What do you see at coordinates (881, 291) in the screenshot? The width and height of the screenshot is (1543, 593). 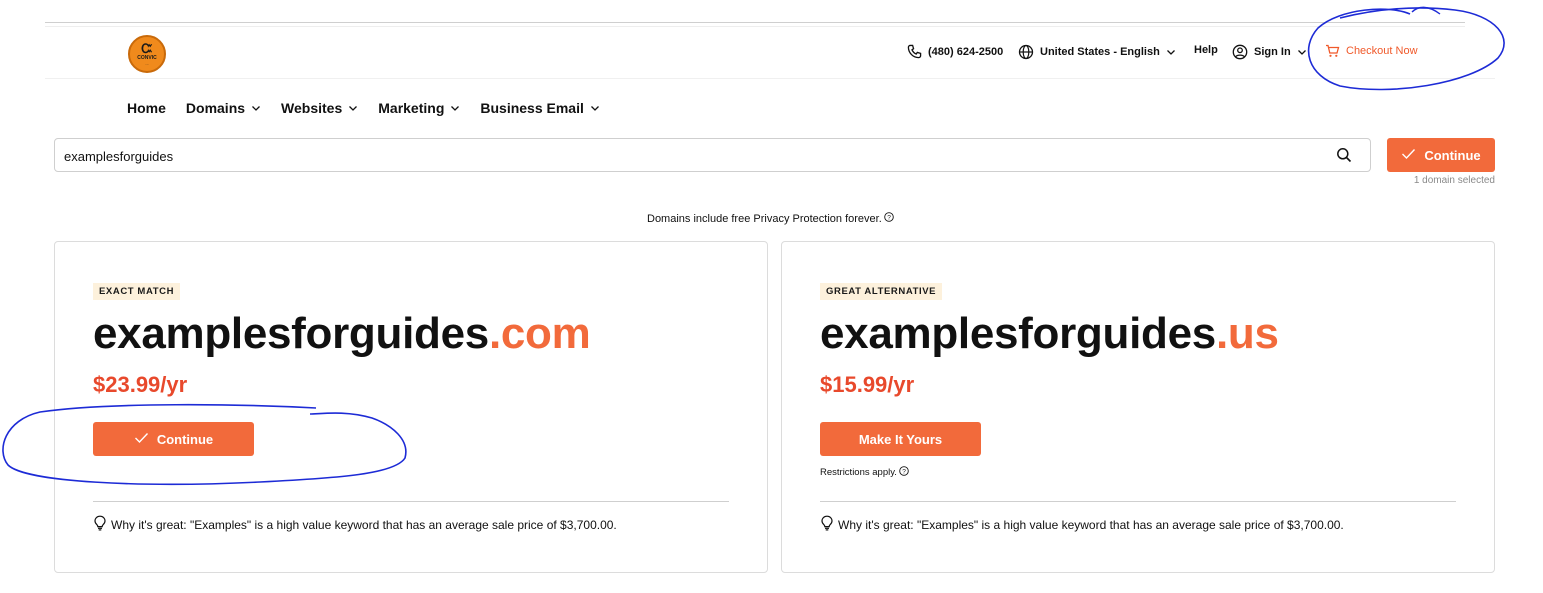 I see `great-alternative-badge: GREAT ALTERNATIVE` at bounding box center [881, 291].